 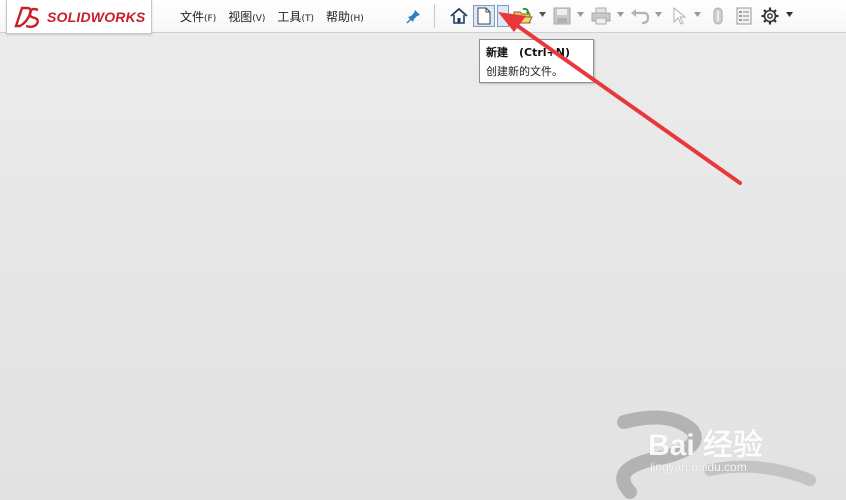 I want to click on home-icon, so click(x=459, y=15).